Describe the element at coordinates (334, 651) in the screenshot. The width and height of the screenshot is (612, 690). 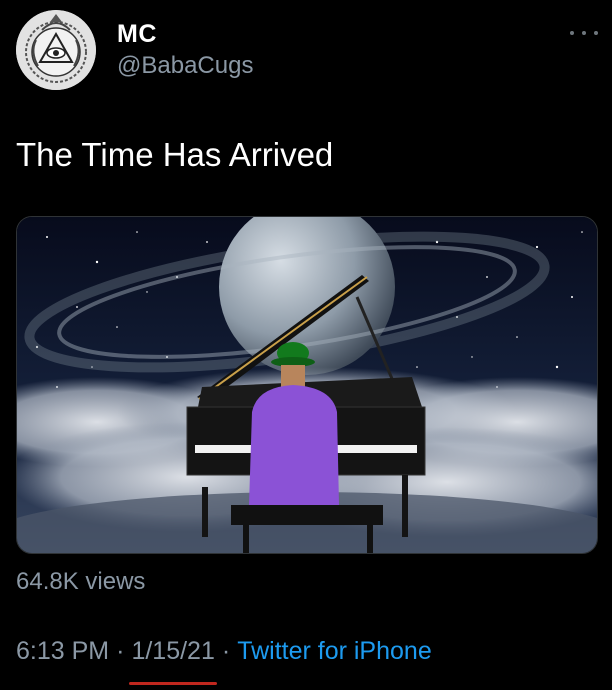
I see `tweet-source-link: Twitter for iPhone` at that location.